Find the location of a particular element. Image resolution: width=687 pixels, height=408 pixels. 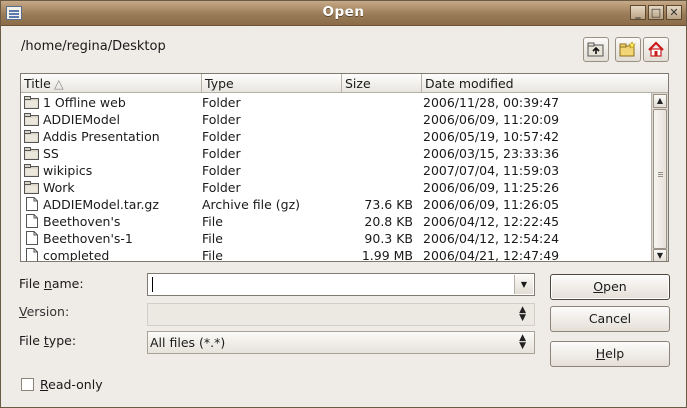

scroll-down-arrow-icon: ▼ is located at coordinates (660, 255).